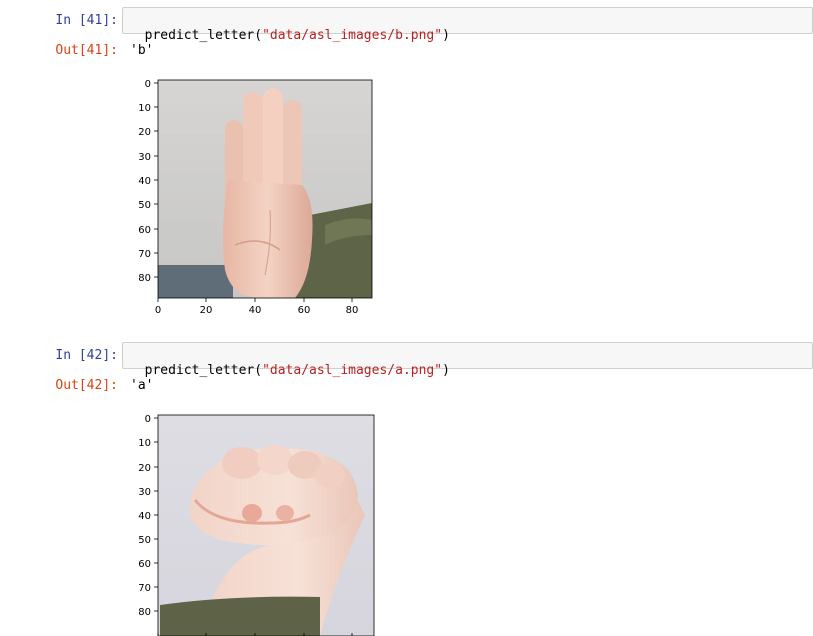 The width and height of the screenshot is (813, 636). Describe the element at coordinates (352, 370) in the screenshot. I see `code-string-argument: "data/asl_images/a.png"` at that location.